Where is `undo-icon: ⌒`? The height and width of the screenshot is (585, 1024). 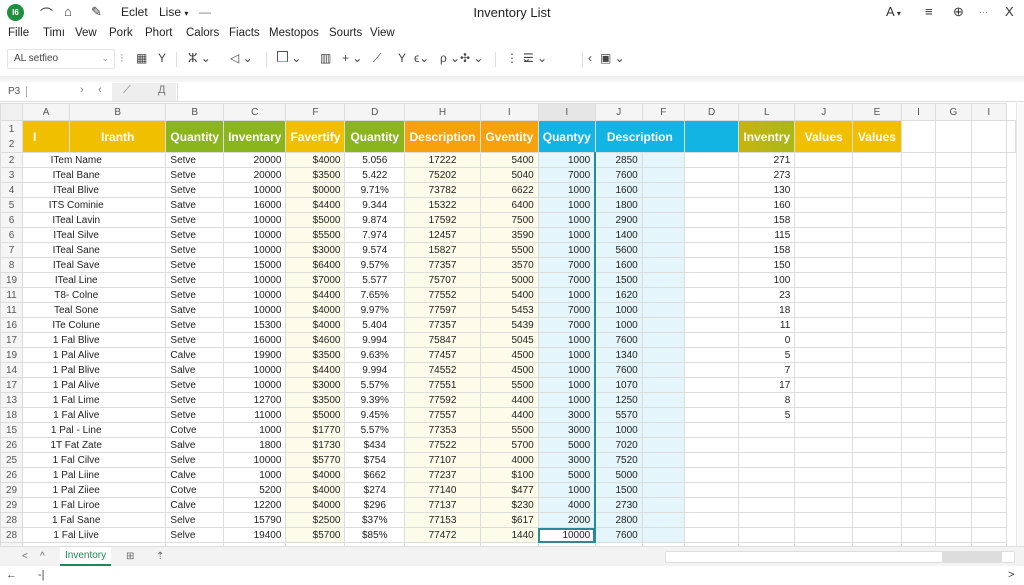
undo-icon: ⌒ is located at coordinates (46, 13).